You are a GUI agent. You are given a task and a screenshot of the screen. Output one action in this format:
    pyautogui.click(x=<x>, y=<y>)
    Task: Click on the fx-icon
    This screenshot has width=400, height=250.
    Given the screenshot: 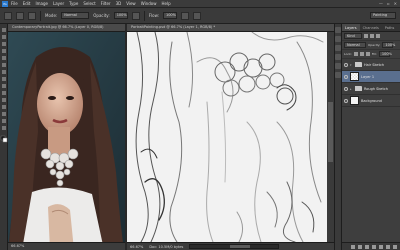 What is the action you would take?
    pyautogui.click(x=360, y=246)
    